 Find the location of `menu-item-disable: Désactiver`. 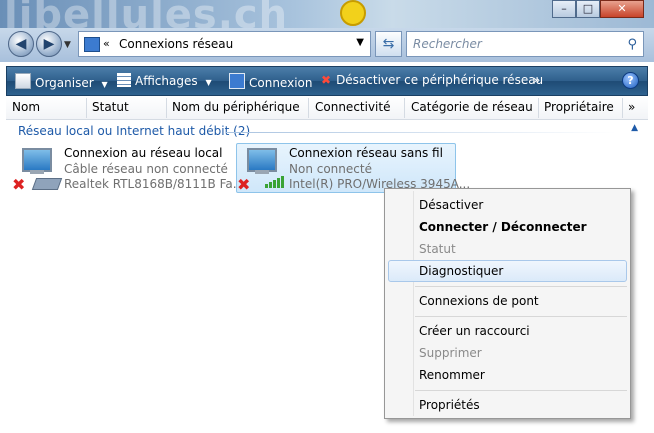

menu-item-disable: Désactiver is located at coordinates (451, 205).